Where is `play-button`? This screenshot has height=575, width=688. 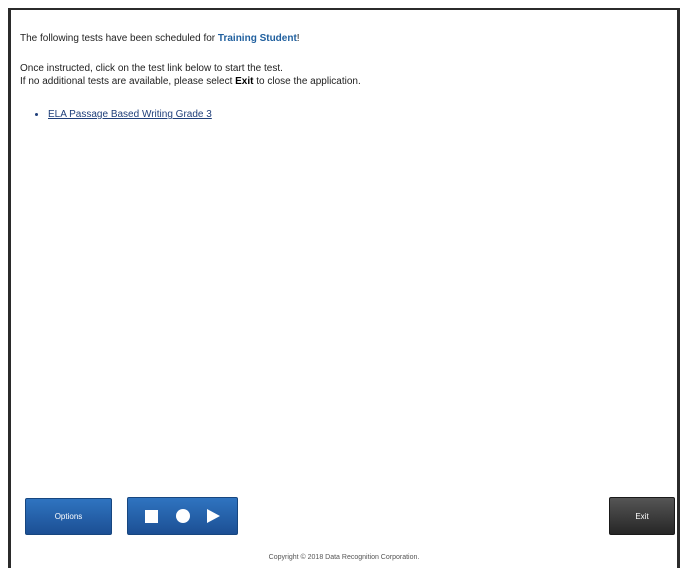 play-button is located at coordinates (214, 516).